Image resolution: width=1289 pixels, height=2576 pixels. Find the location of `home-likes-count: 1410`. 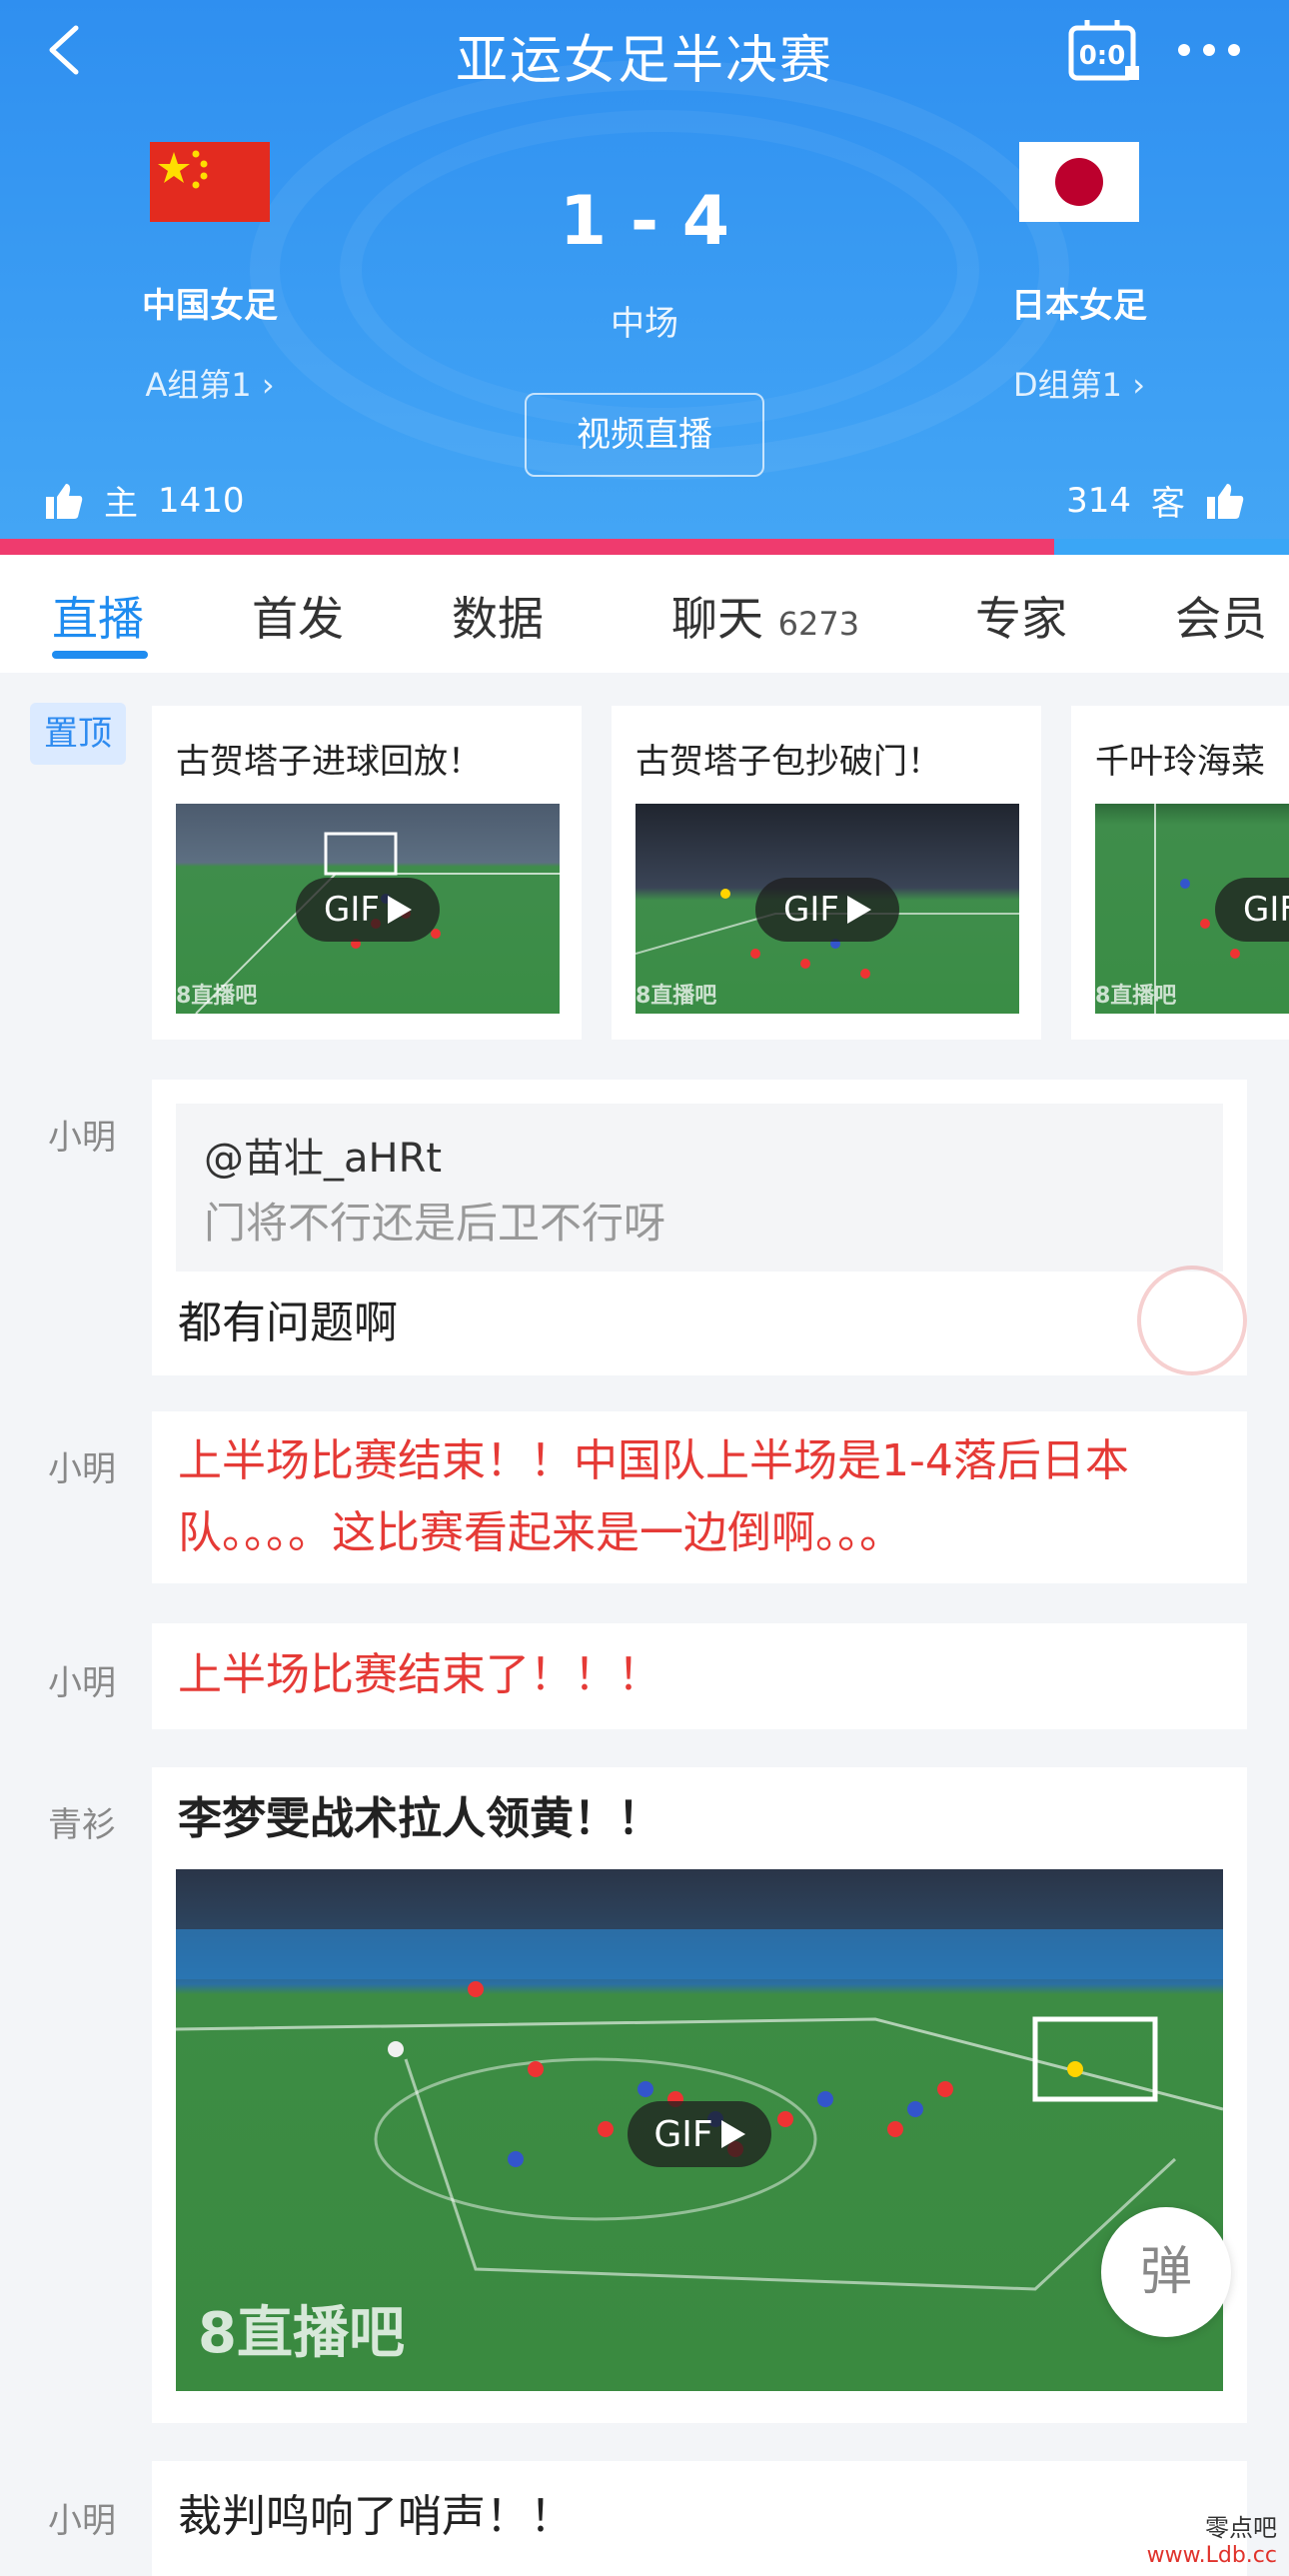

home-likes-count: 1410 is located at coordinates (201, 501).